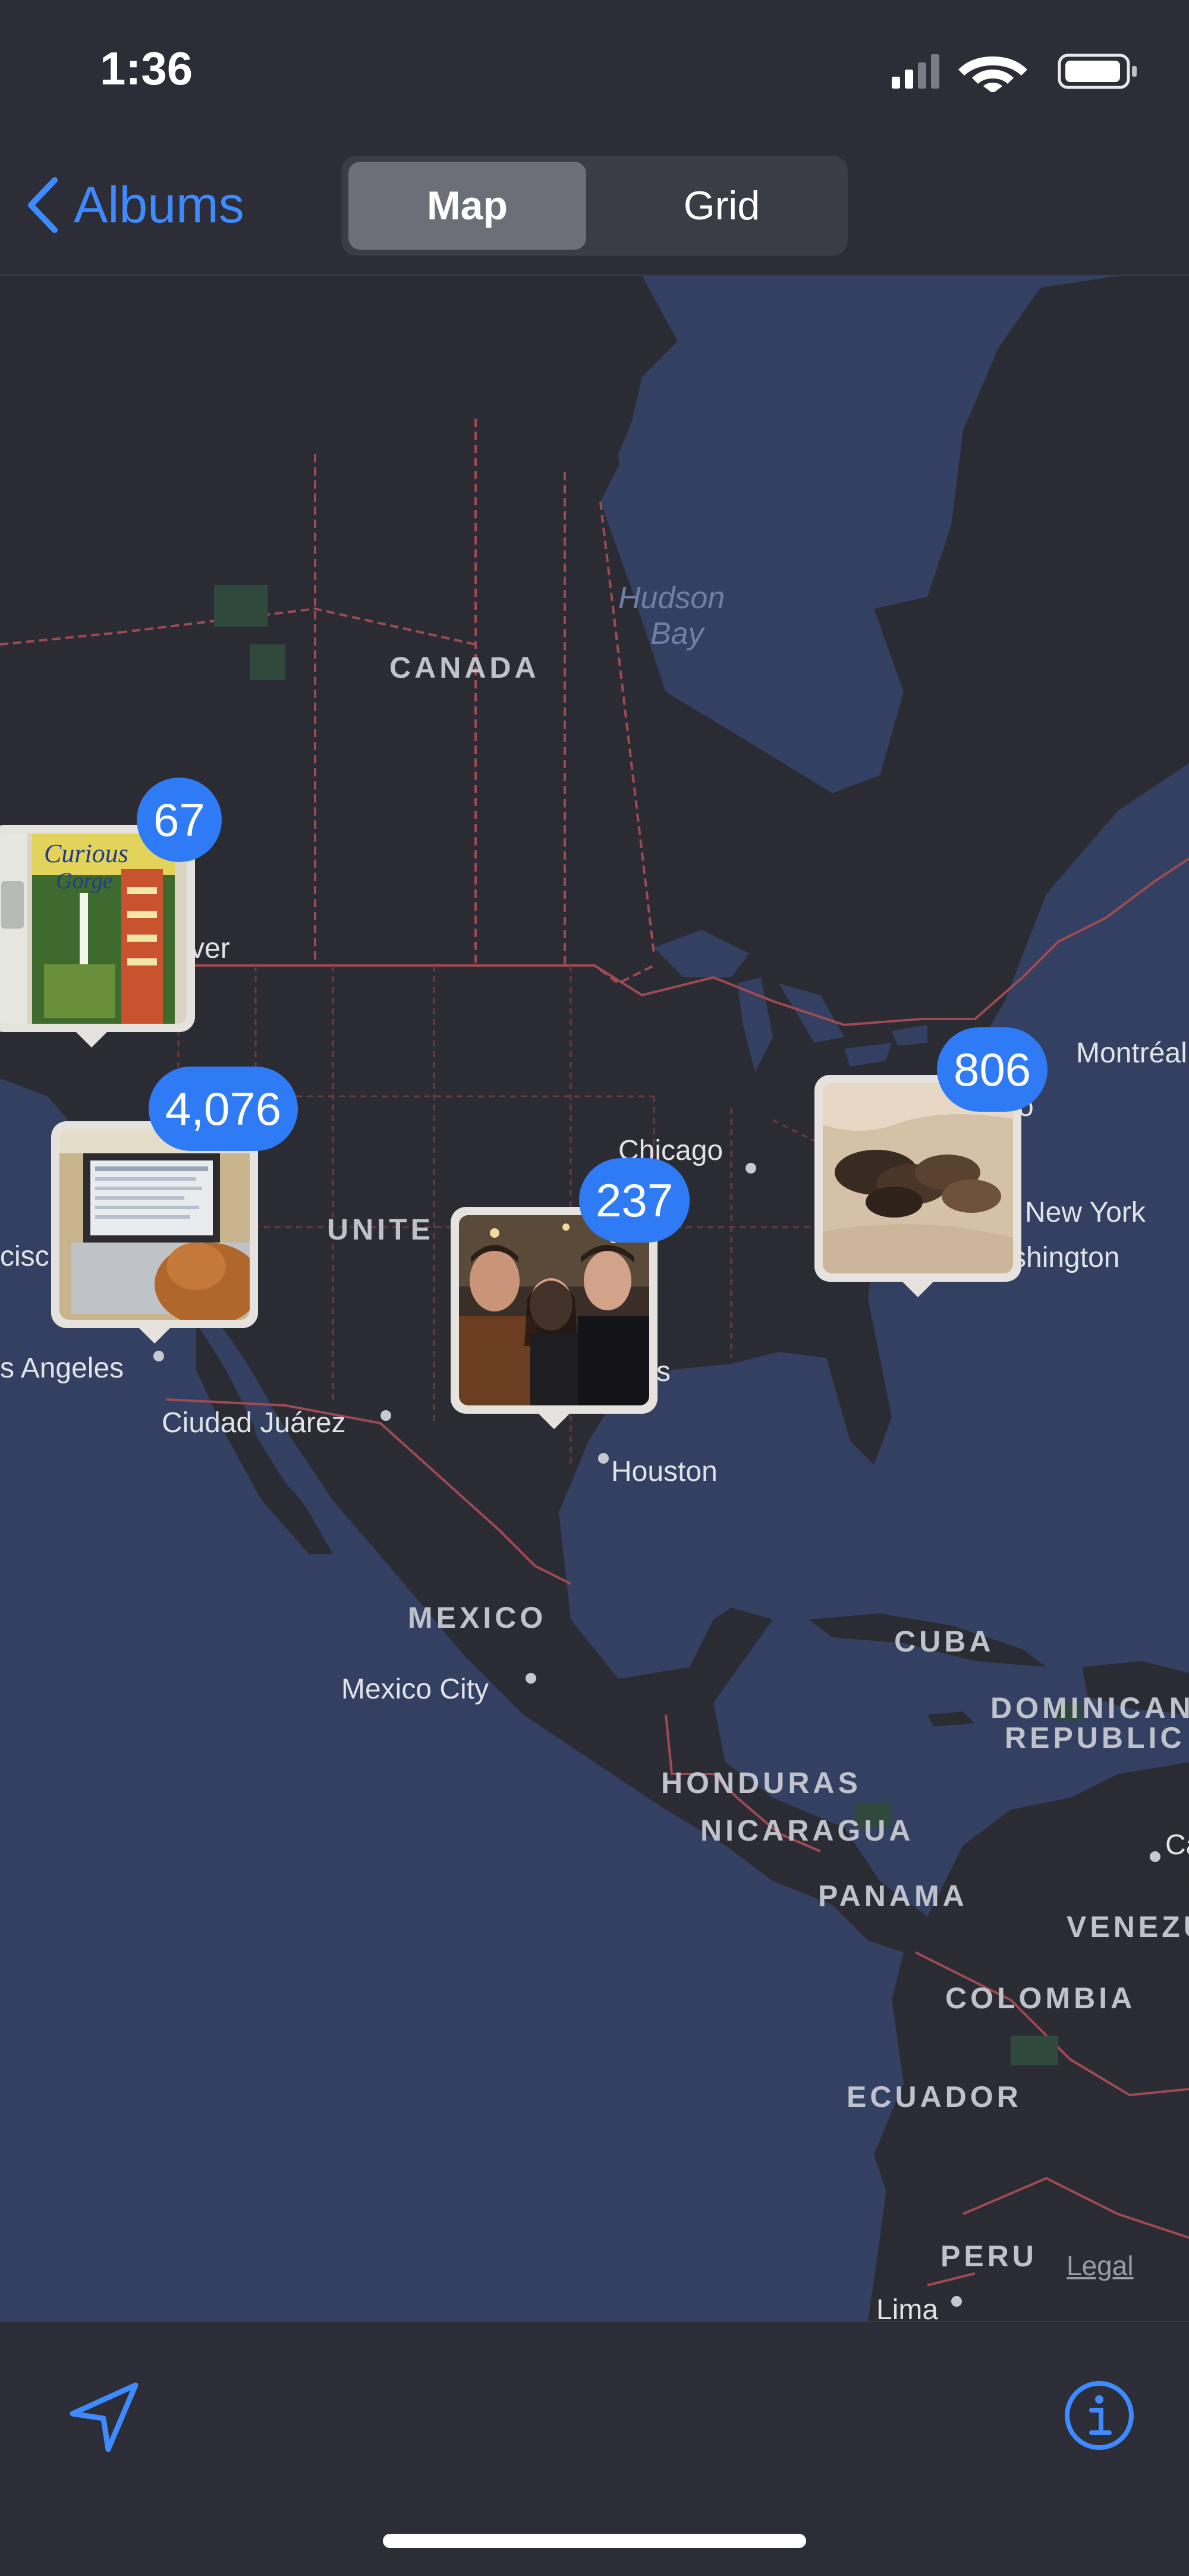  What do you see at coordinates (385, 1415) in the screenshot?
I see `city-dot-ciudad-juarez` at bounding box center [385, 1415].